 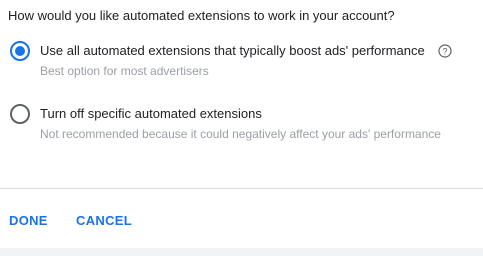 What do you see at coordinates (241, 188) in the screenshot?
I see `divider` at bounding box center [241, 188].